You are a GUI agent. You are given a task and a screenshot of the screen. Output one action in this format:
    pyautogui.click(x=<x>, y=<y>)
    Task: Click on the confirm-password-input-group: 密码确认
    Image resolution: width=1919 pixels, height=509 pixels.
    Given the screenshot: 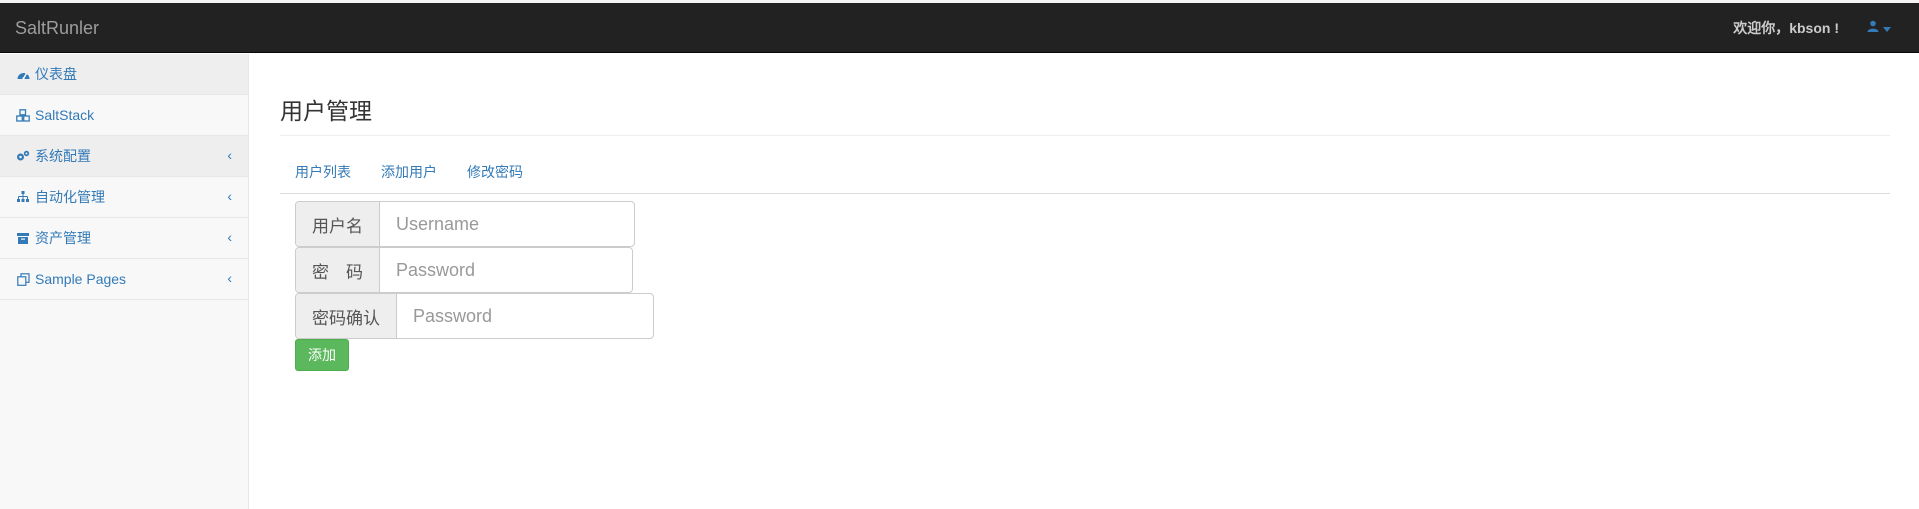 What is the action you would take?
    pyautogui.click(x=474, y=316)
    